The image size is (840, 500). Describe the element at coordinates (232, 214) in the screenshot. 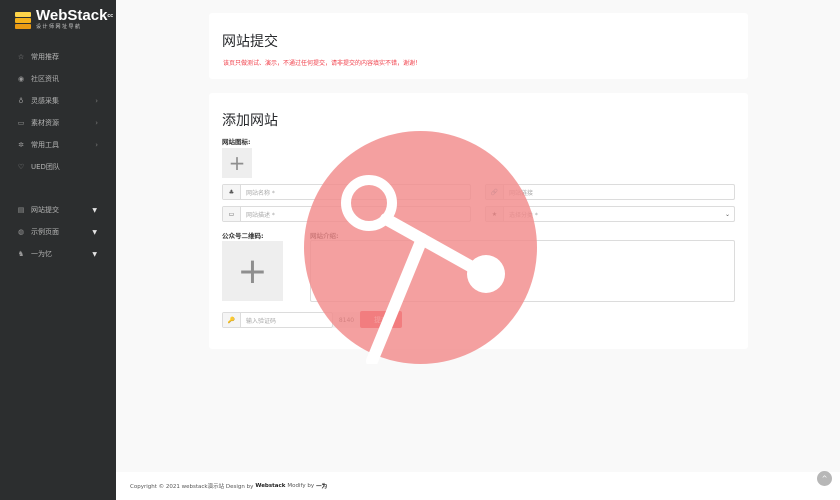

I see `description-icon: ▭` at that location.